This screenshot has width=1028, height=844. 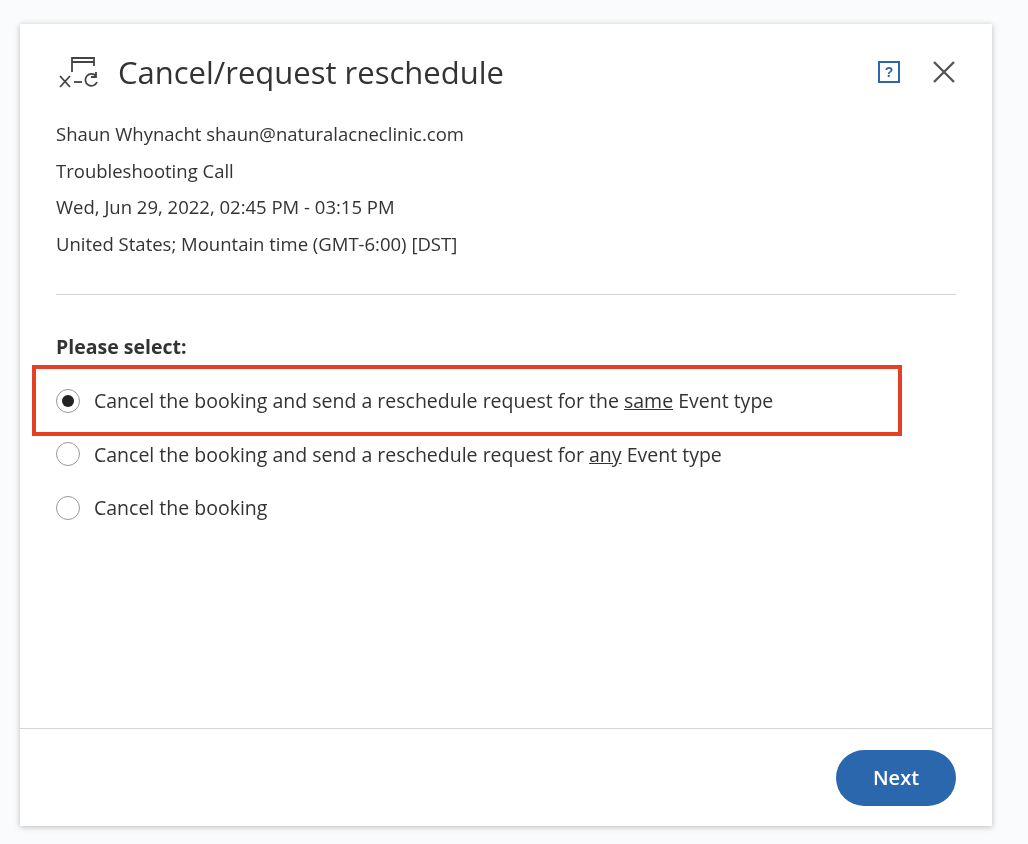 I want to click on booking-detail: United States; Mountain time (GMT-6:00) [DST], so click(x=257, y=243).